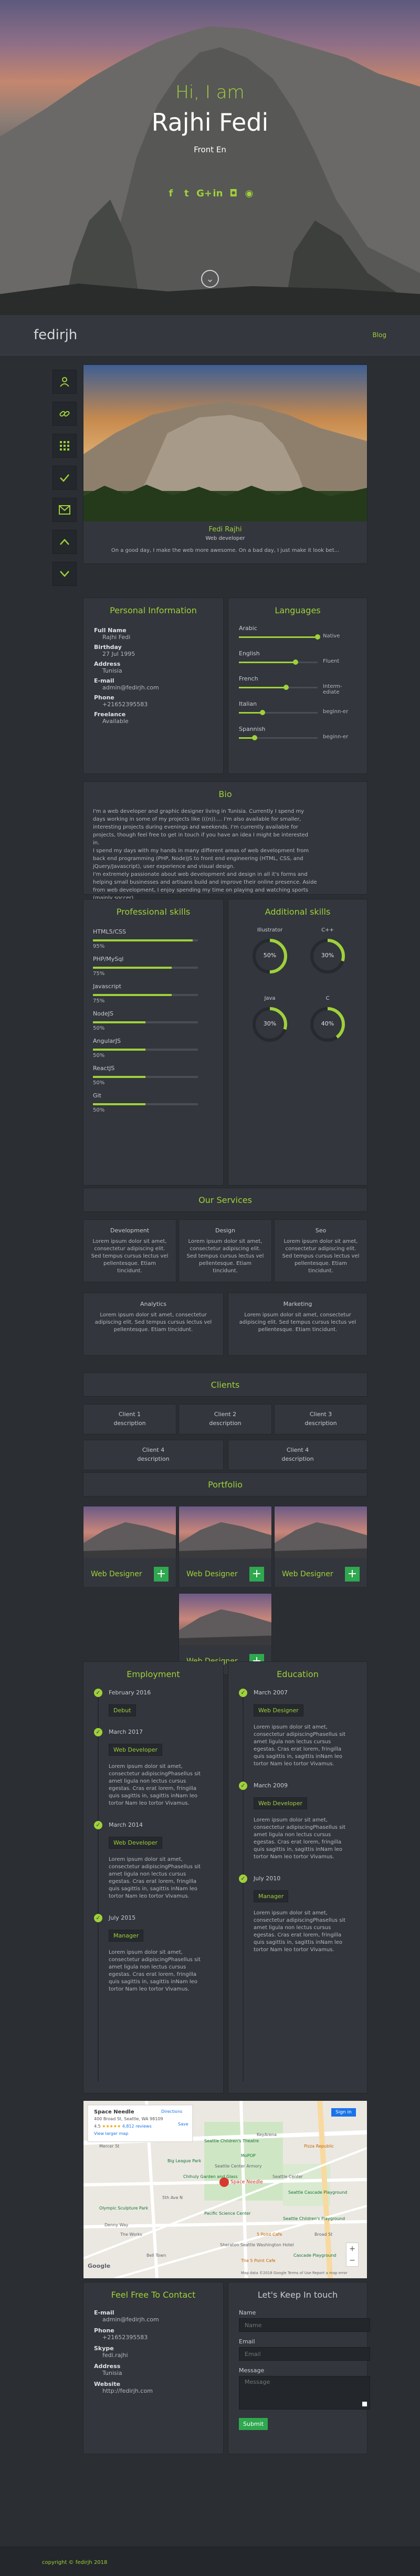 This screenshot has height=2576, width=420. What do you see at coordinates (183, 2124) in the screenshot?
I see `map-save-button: Save` at bounding box center [183, 2124].